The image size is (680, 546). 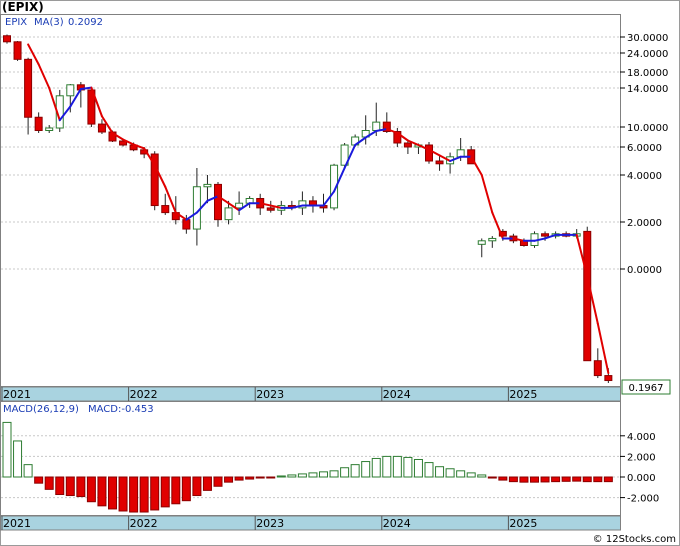 I want to click on ticker-label: EPIX, so click(x=16, y=22).